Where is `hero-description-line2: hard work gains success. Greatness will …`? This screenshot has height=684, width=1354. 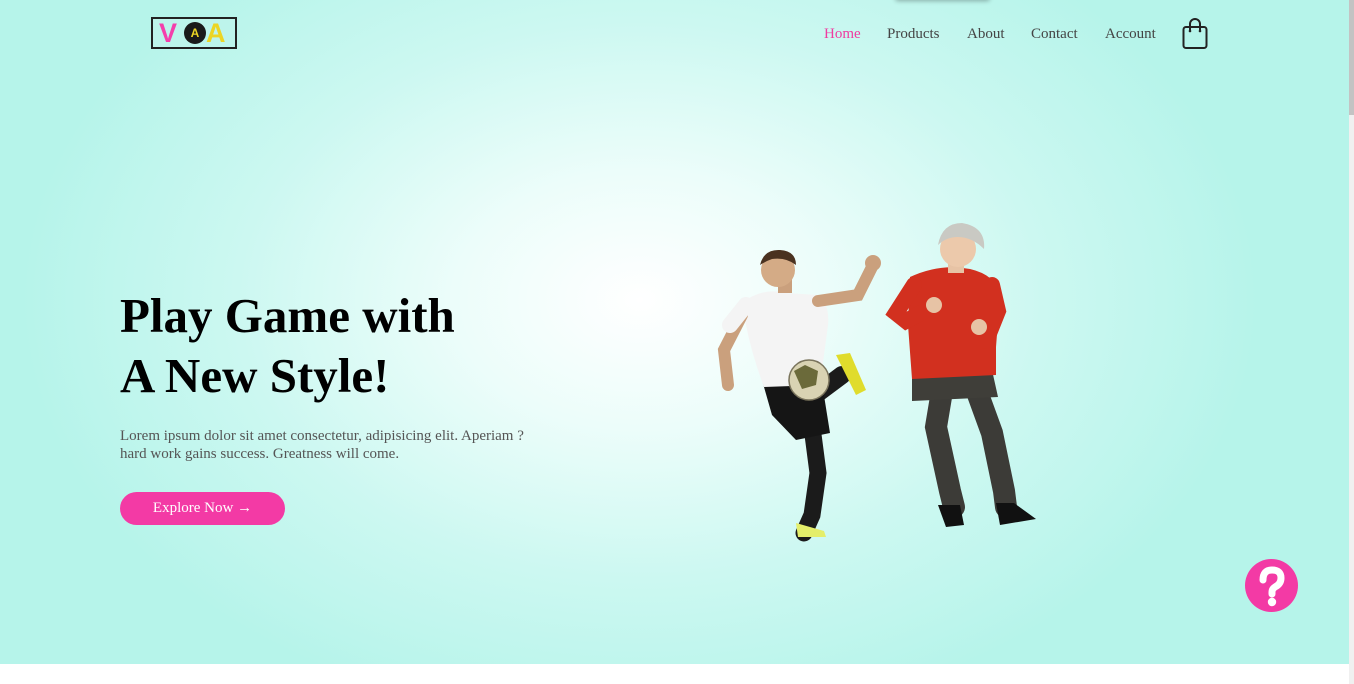 hero-description-line2: hard work gains success. Greatness will … is located at coordinates (260, 454).